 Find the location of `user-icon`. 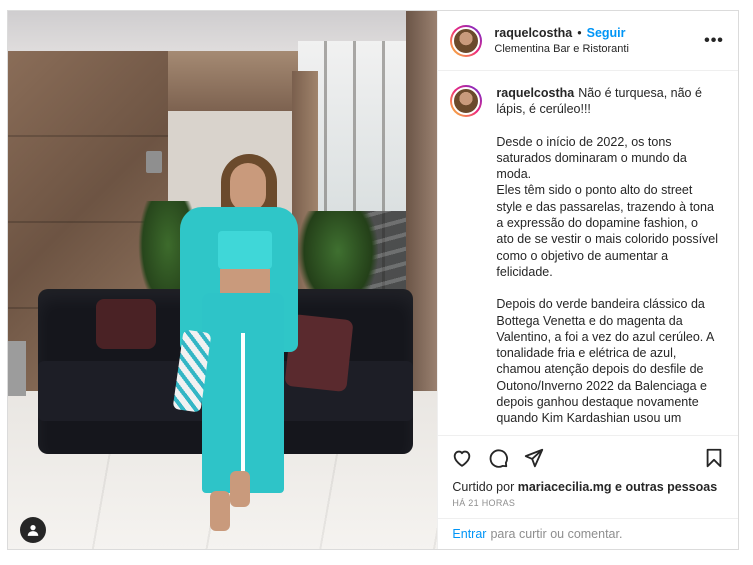

user-icon is located at coordinates (33, 530).